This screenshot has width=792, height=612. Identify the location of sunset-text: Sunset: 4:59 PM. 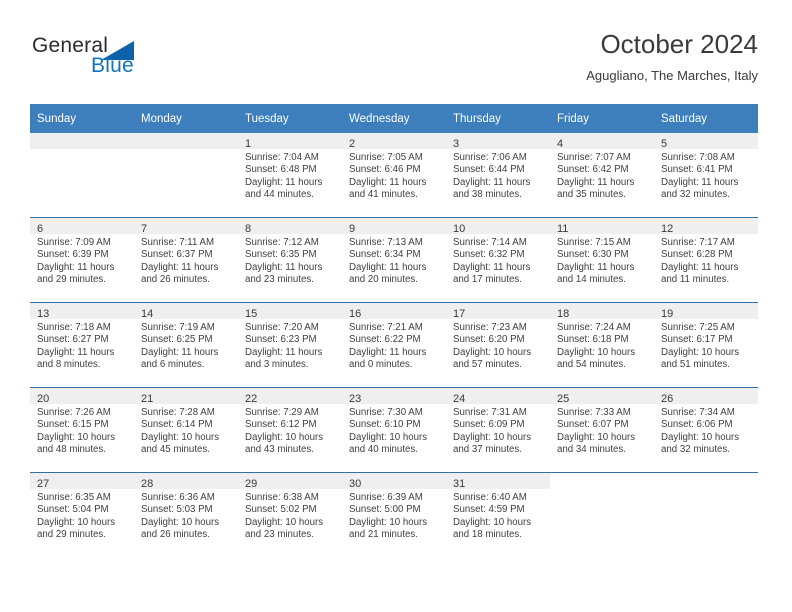
(489, 510).